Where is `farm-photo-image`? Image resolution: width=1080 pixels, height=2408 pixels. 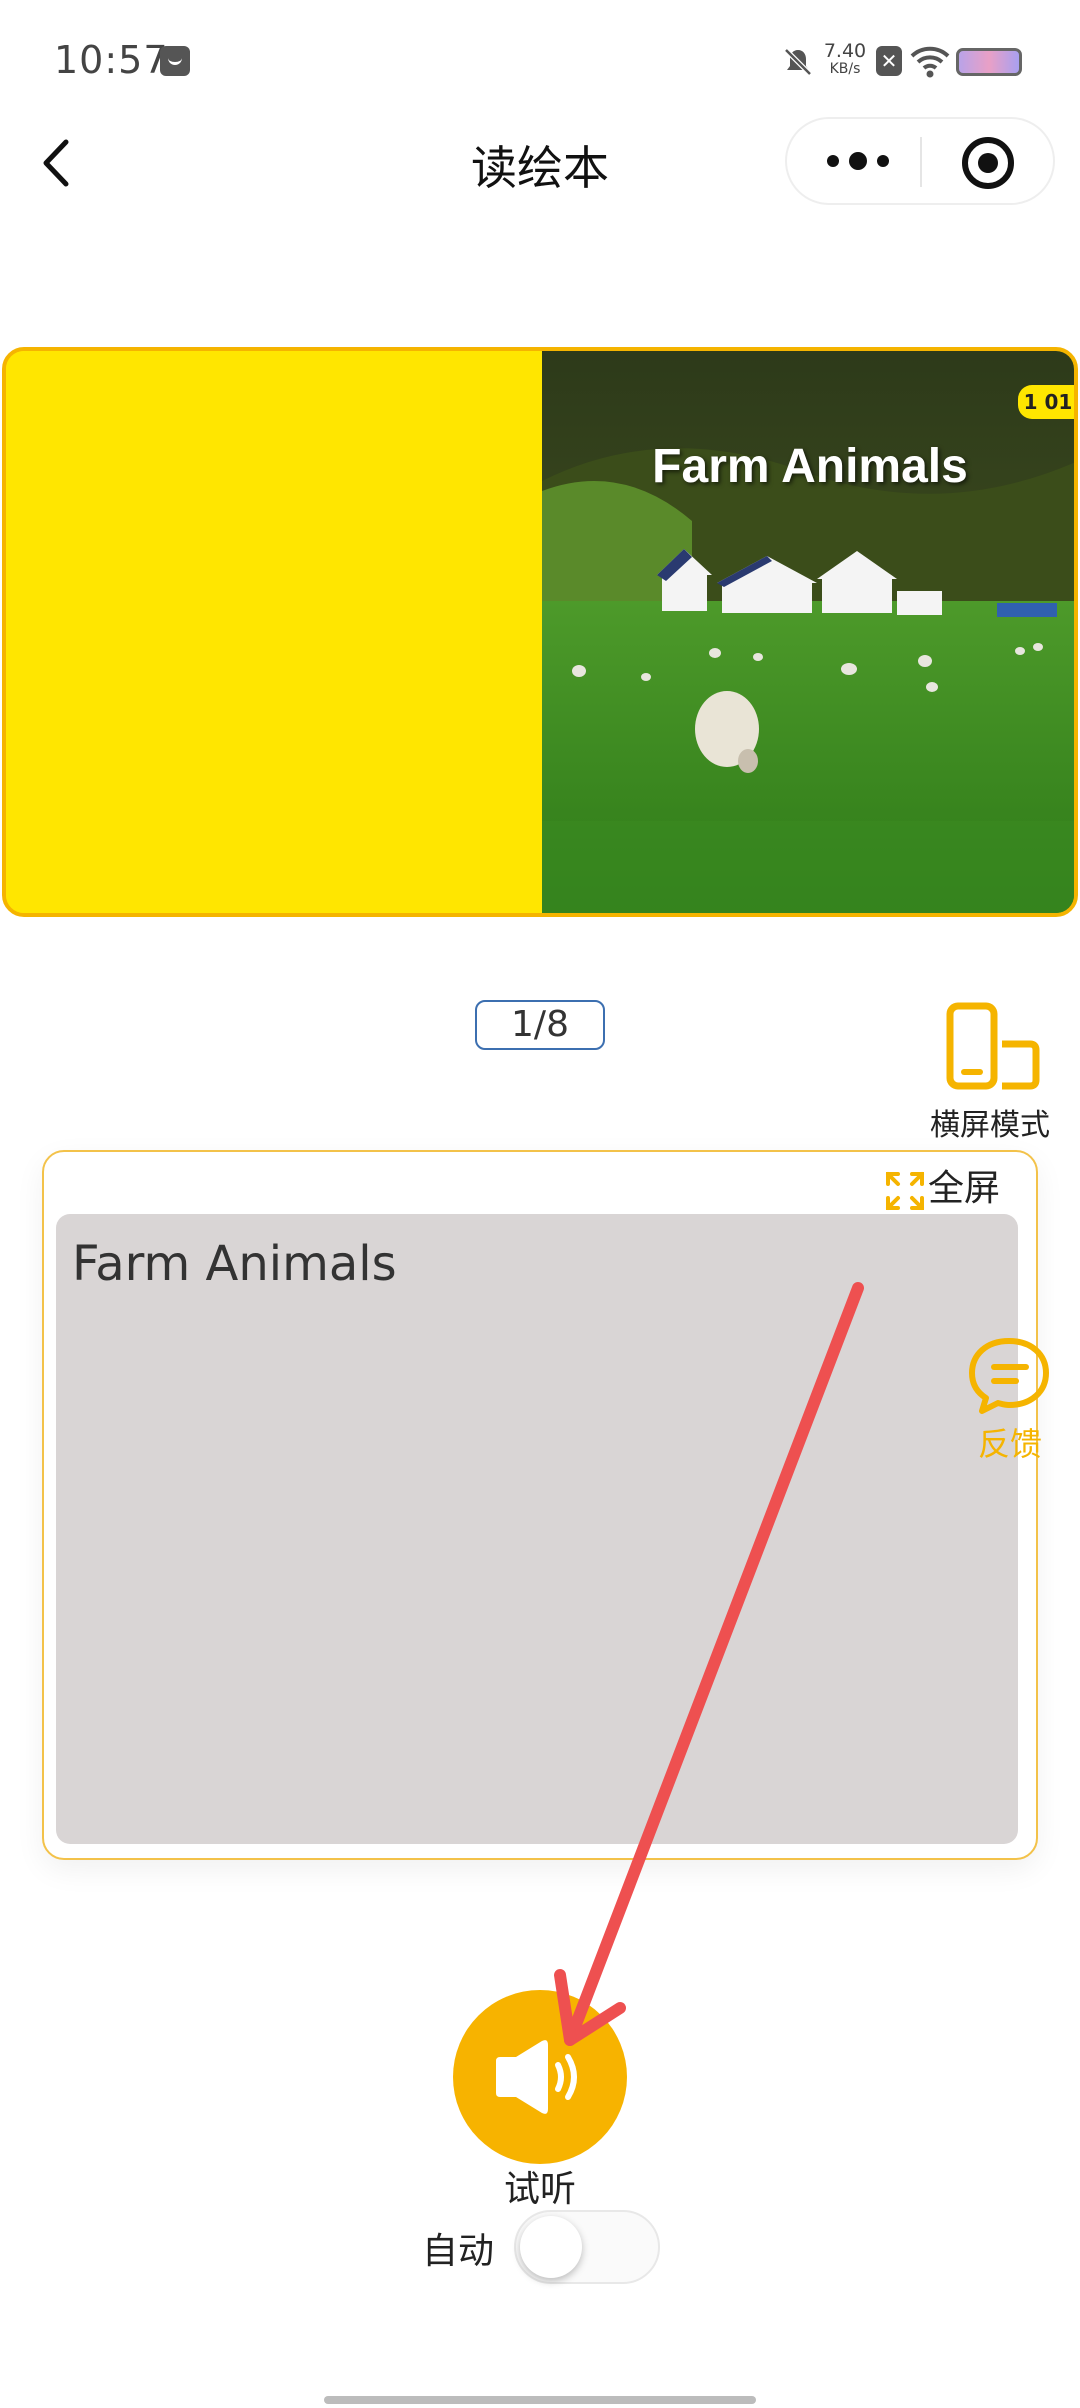
farm-photo-image is located at coordinates (808, 632).